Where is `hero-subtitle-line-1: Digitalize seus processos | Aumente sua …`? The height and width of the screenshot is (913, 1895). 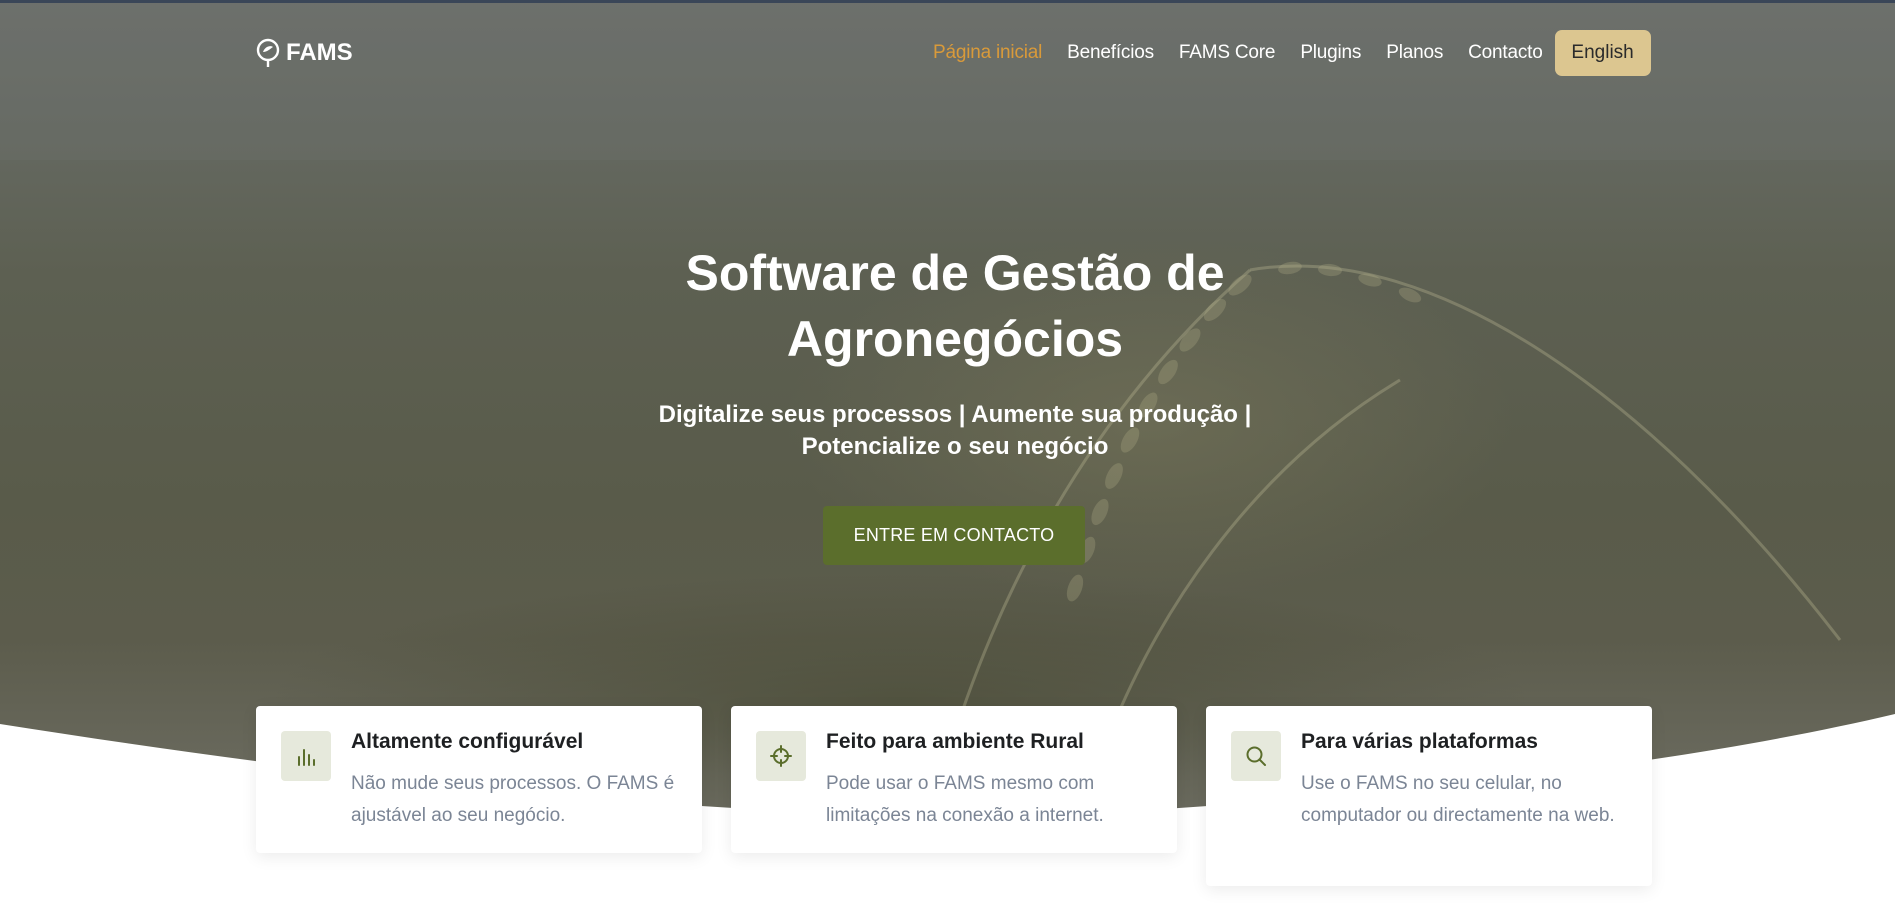
hero-subtitle-line-1: Digitalize seus processos | Aumente sua … is located at coordinates (955, 414).